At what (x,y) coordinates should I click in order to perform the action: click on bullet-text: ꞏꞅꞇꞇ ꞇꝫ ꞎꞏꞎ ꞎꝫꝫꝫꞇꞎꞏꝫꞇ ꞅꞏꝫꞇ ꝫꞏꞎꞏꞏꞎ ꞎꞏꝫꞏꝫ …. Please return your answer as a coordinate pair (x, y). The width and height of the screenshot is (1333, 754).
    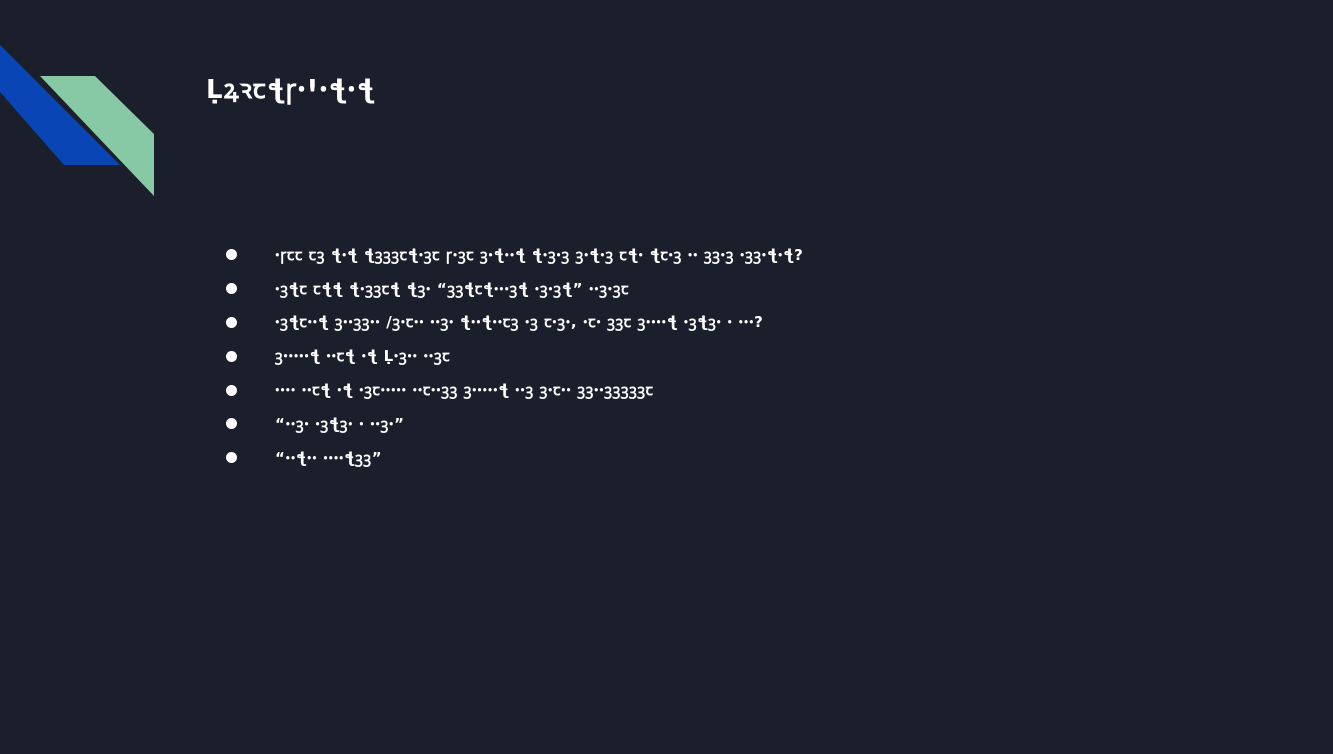
    Looking at the image, I should click on (539, 254).